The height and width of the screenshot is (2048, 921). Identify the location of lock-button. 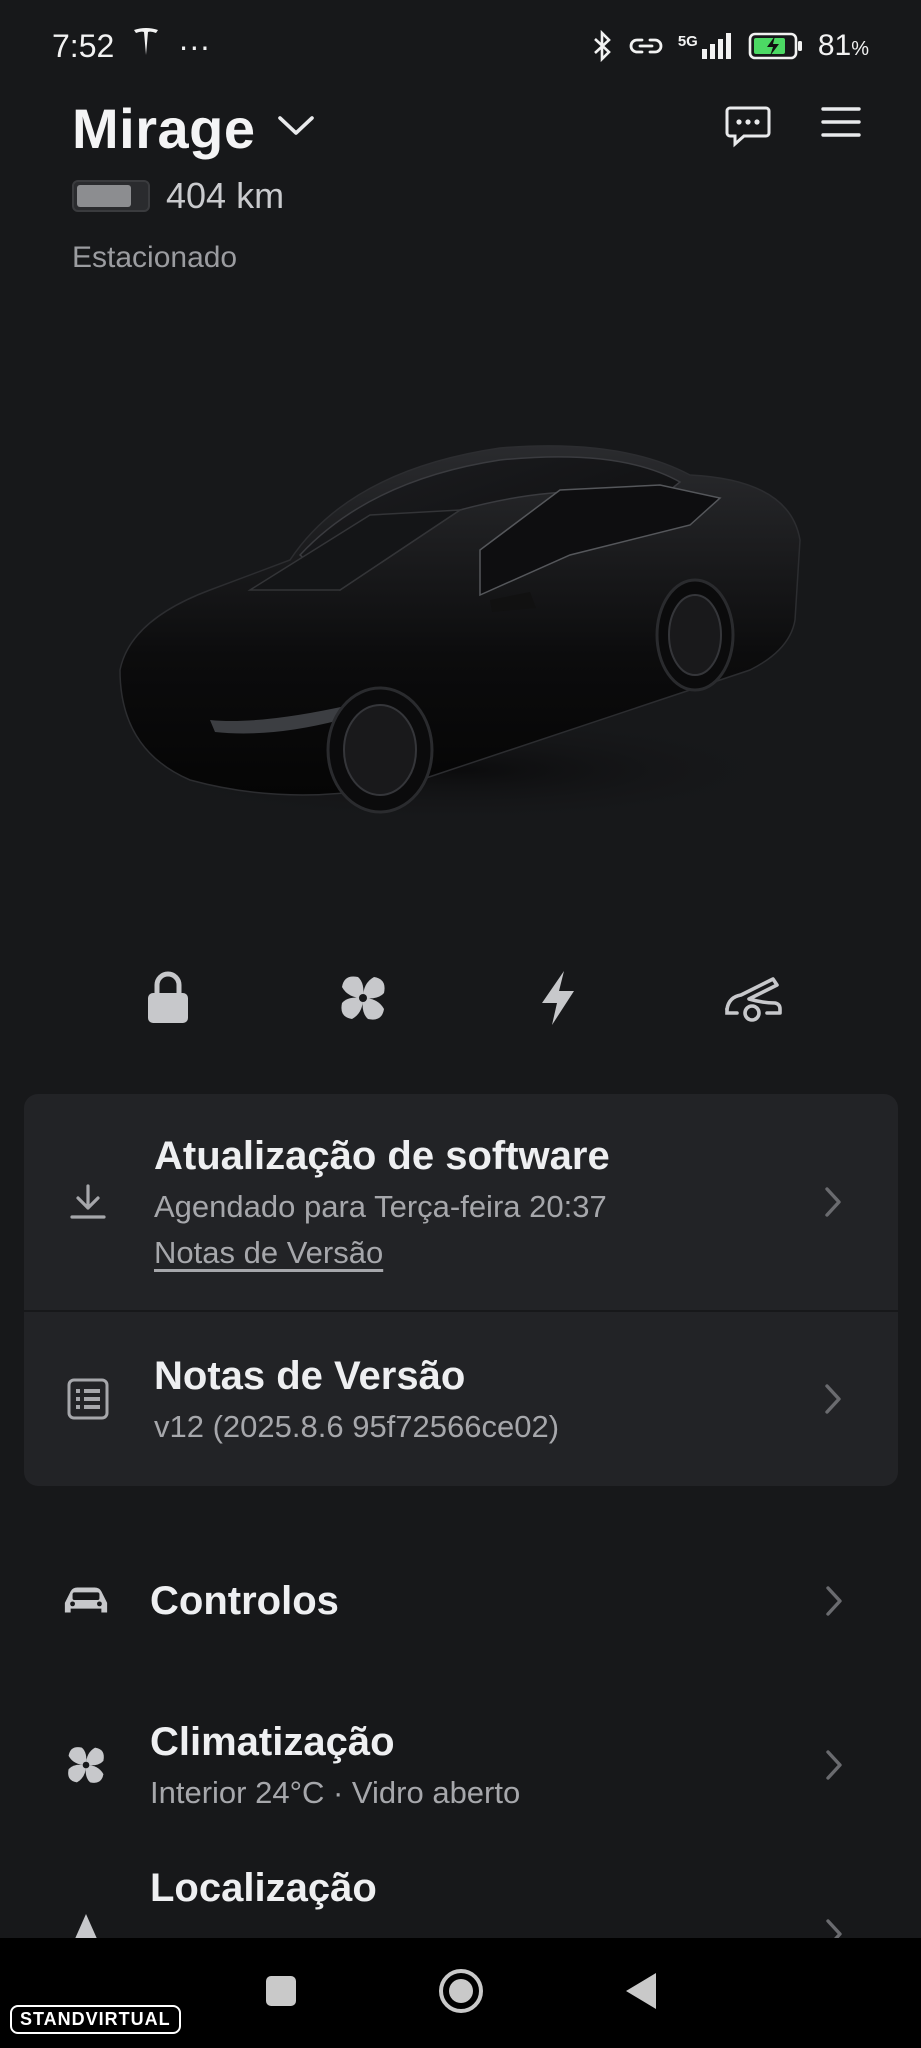
(168, 1000).